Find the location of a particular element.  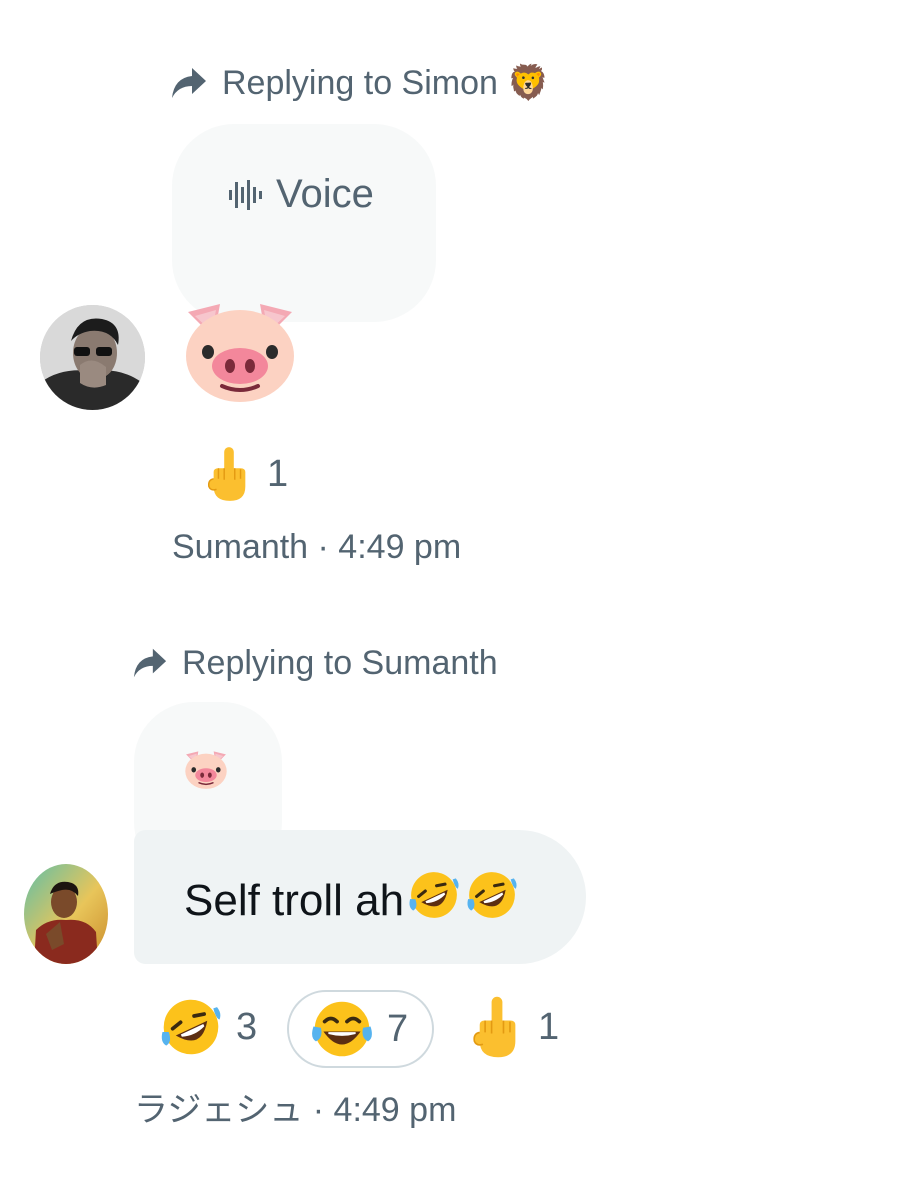

joy-emoji-icon is located at coordinates (342, 1029).